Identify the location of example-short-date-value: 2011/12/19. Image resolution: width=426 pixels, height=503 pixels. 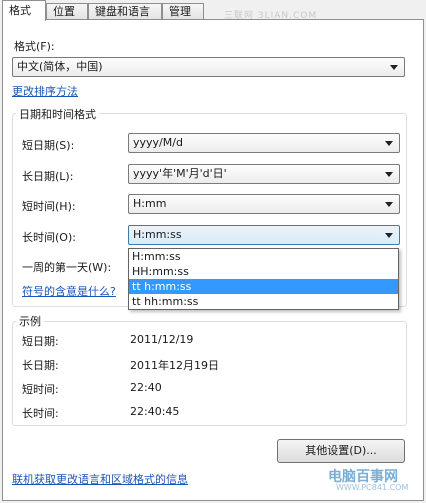
(162, 339).